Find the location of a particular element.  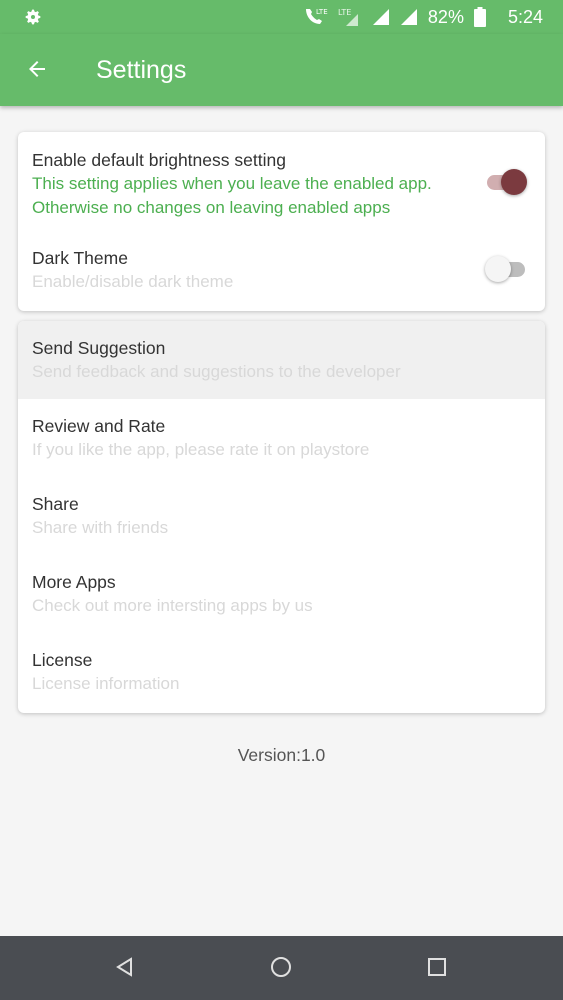

nav-recents-button is located at coordinates (437, 969).